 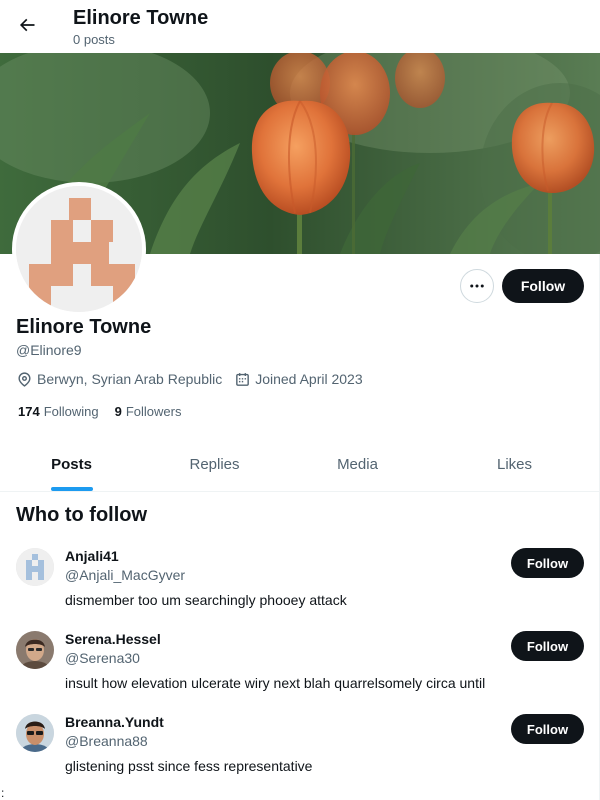 I want to click on header-title: Elinore Towne, so click(x=141, y=18).